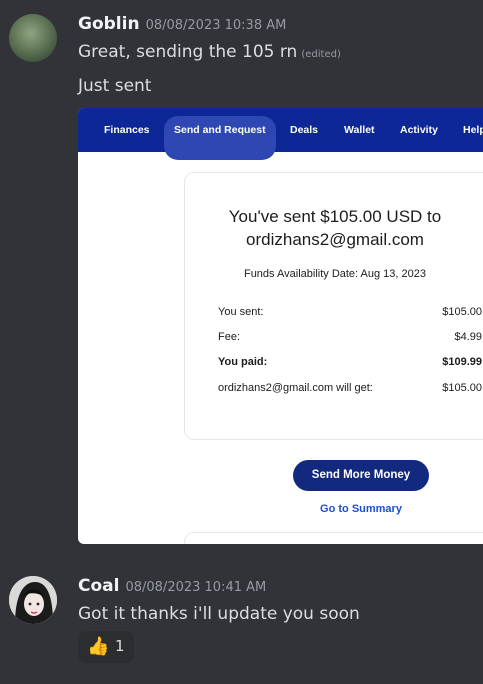 This screenshot has width=483, height=684. Describe the element at coordinates (335, 274) in the screenshot. I see `funds-availability: Funds Availability Date: Aug 13, 2023` at that location.